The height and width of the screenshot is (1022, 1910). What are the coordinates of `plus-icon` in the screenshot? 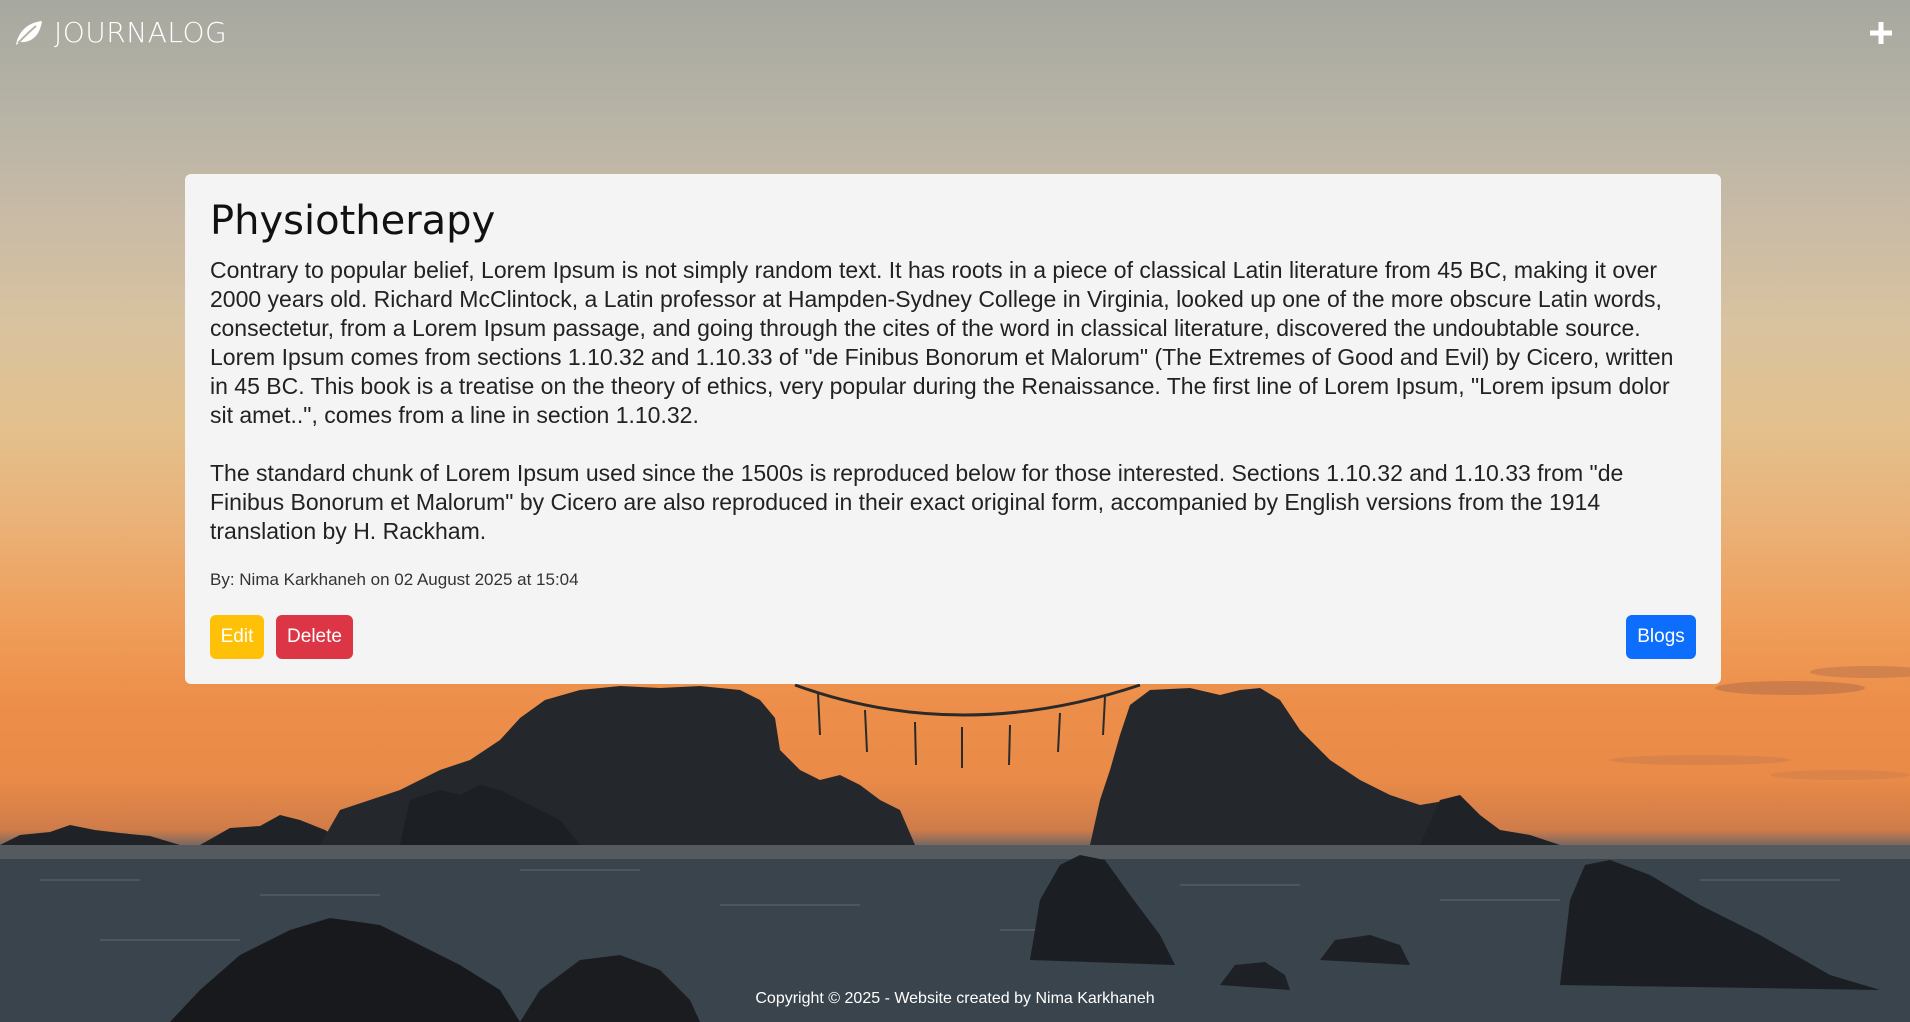 It's located at (1881, 33).